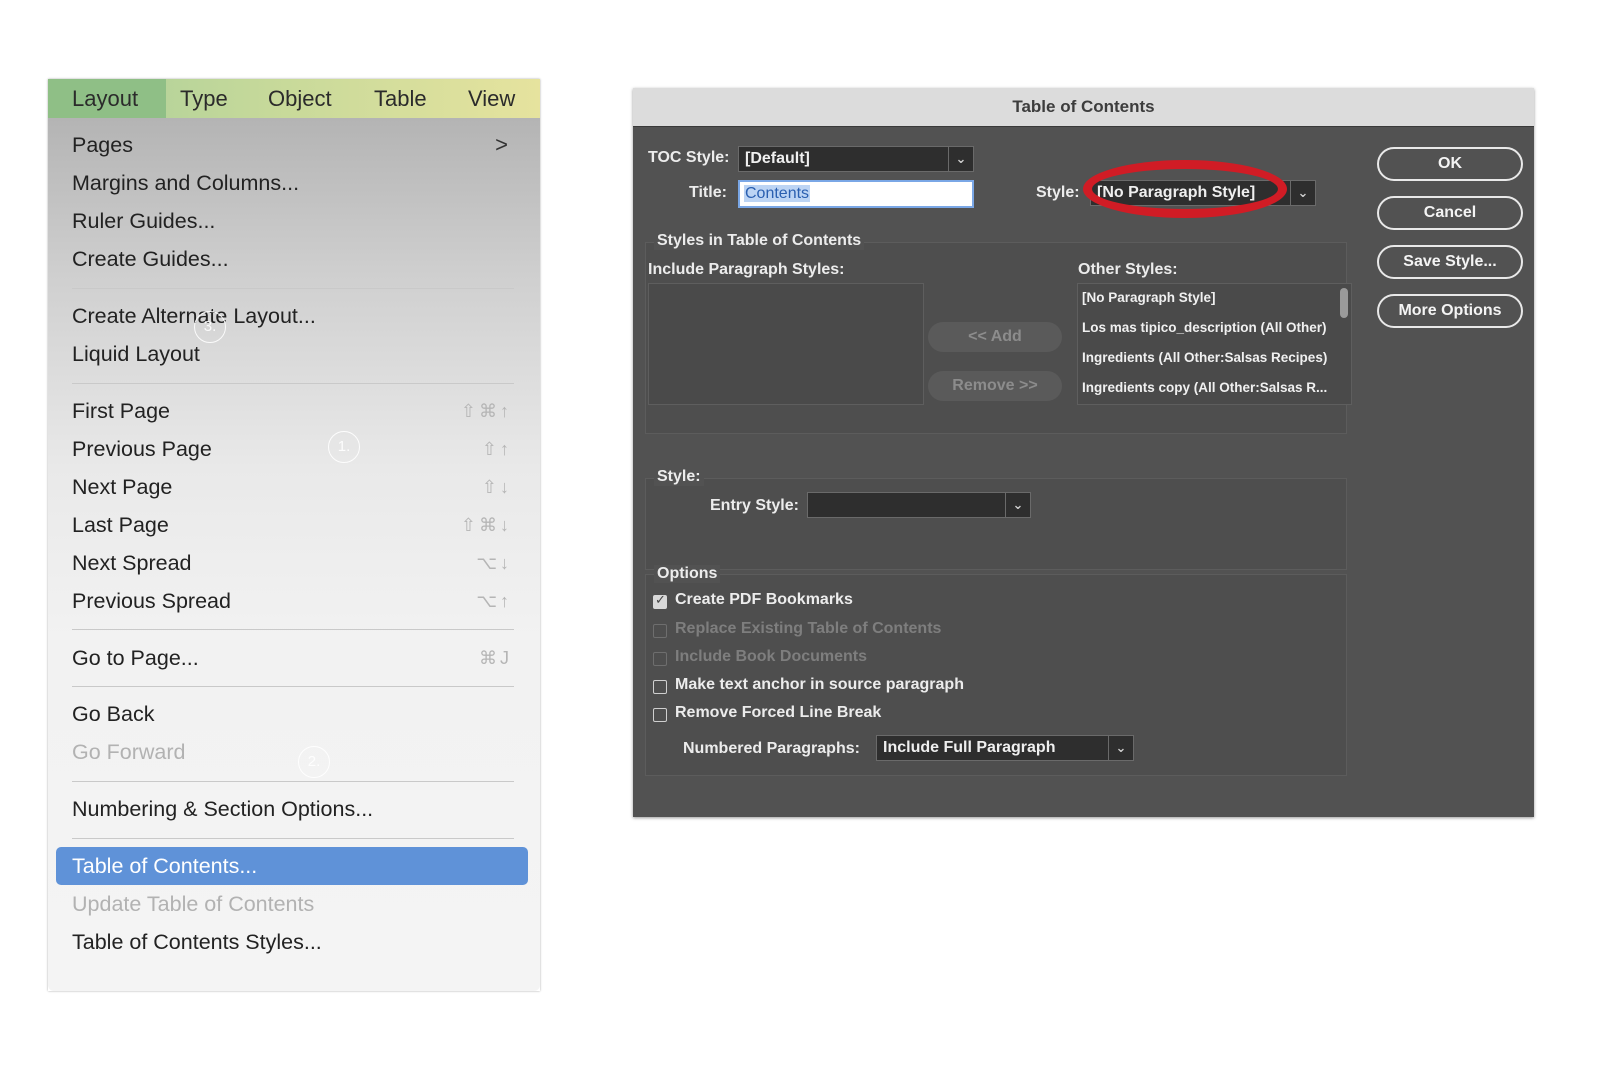  Describe the element at coordinates (292, 658) in the screenshot. I see `menu-item-go-to-page: Go to Page... ⌘J` at that location.